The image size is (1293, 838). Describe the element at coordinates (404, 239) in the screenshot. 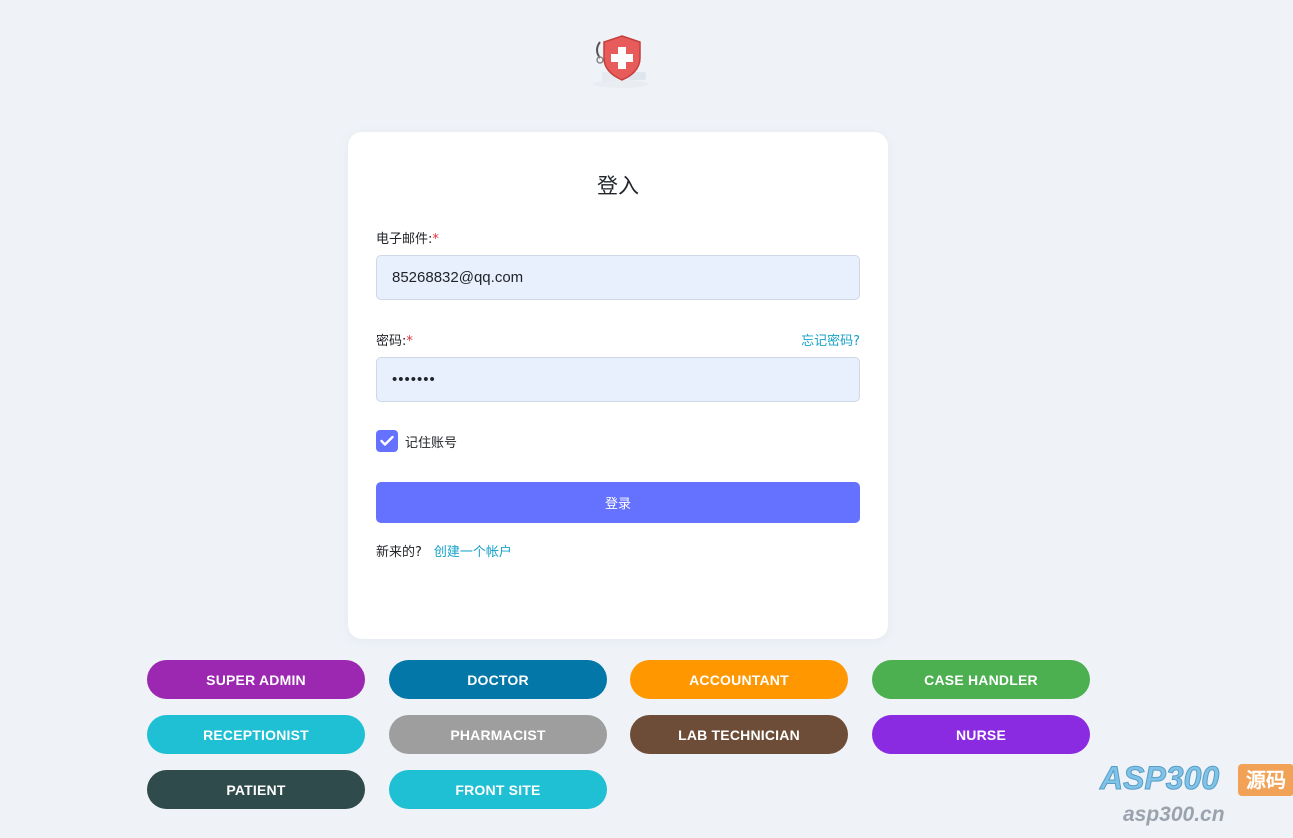

I see `email-label-text: 电子邮件:` at that location.